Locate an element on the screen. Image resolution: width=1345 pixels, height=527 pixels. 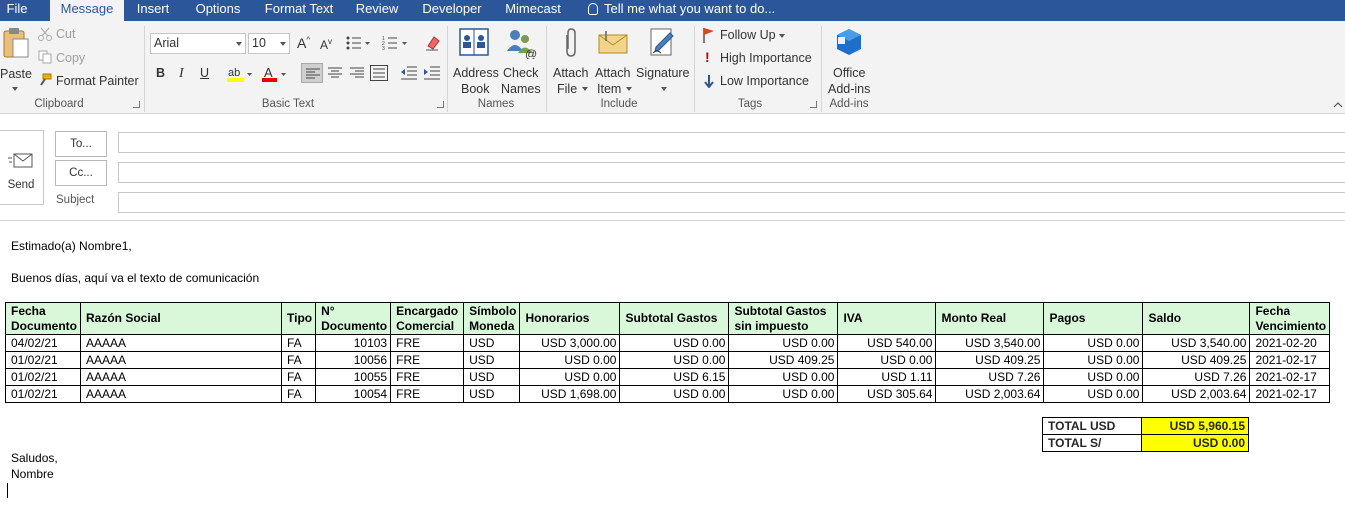
signature-dropdown-icon is located at coordinates (664, 89).